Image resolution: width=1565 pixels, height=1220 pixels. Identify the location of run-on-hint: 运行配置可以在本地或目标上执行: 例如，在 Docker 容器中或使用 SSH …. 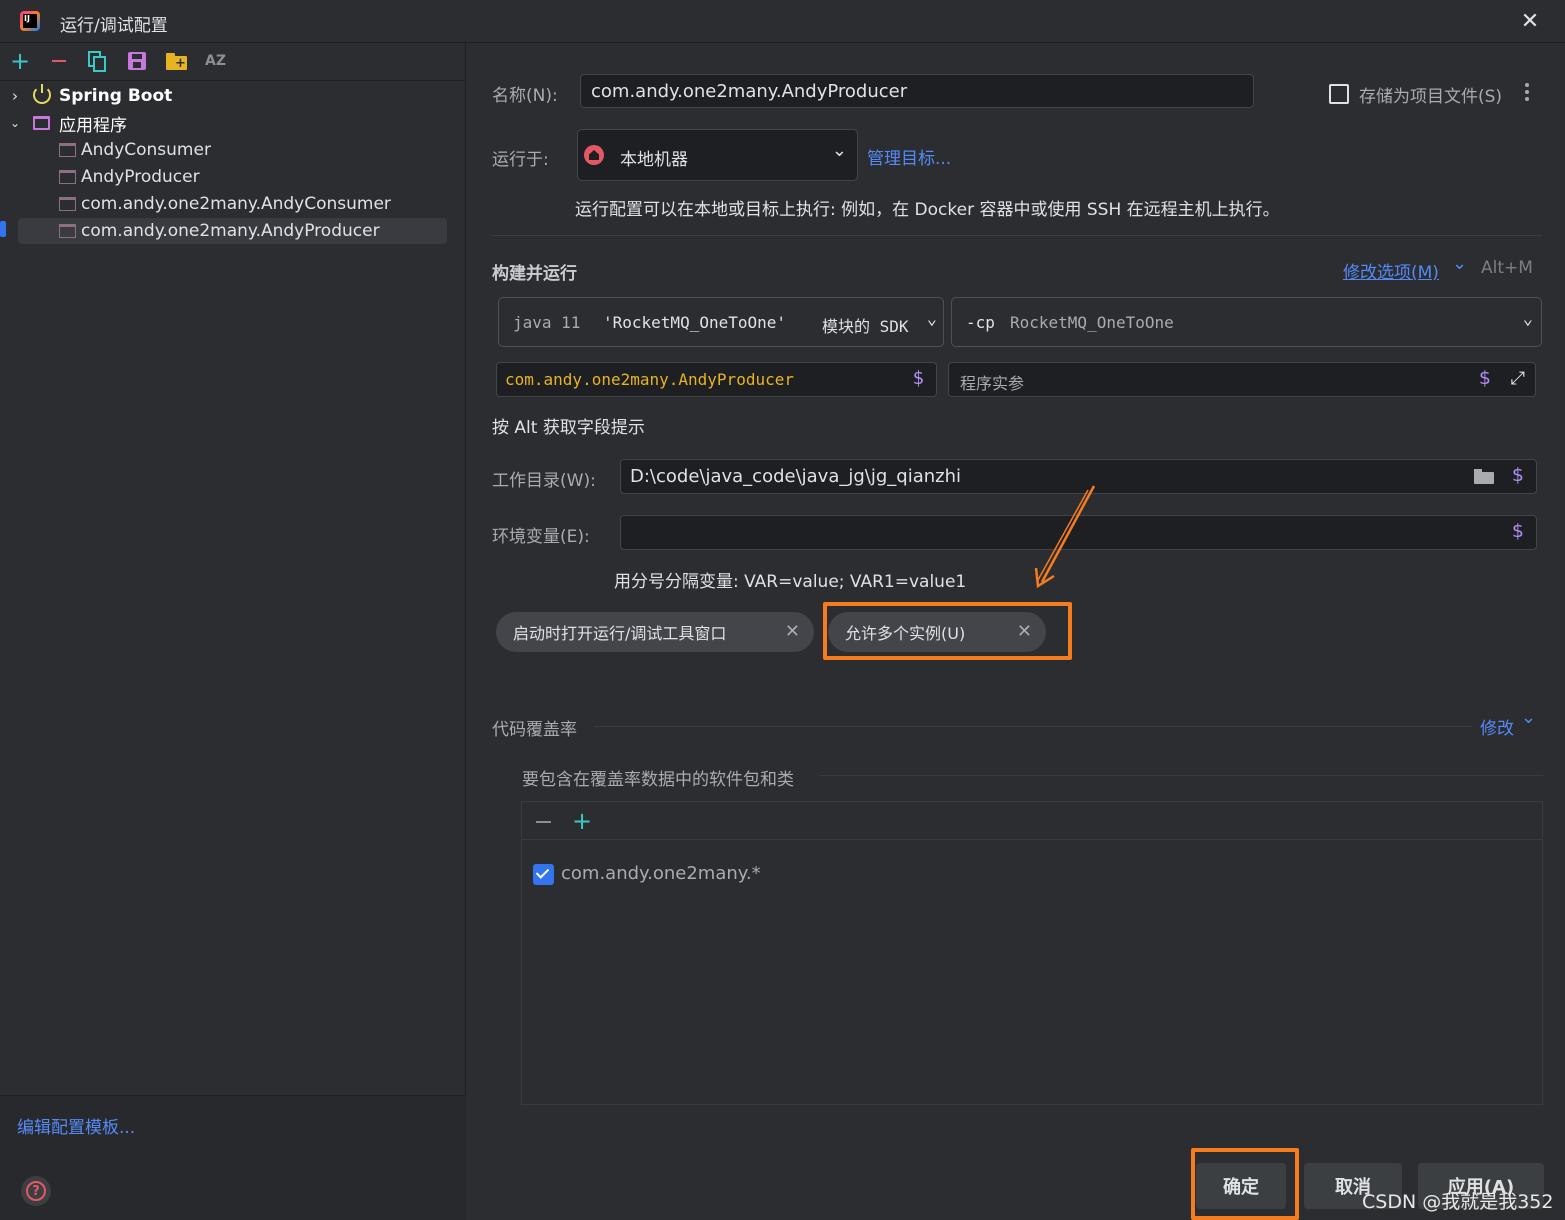
(927, 210).